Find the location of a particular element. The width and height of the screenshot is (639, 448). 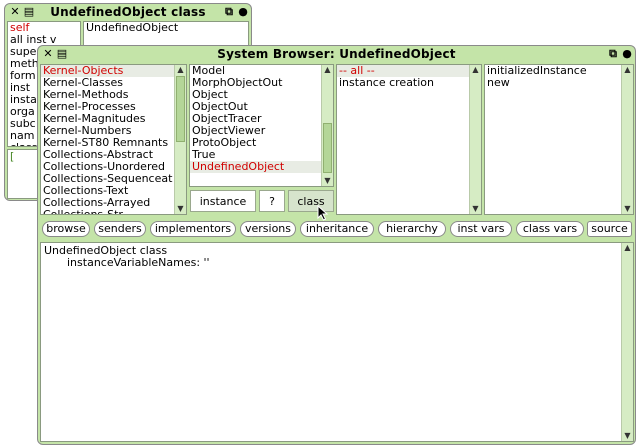

inspector-titlebar: ✕ ▤ UndefinedObject class ⧉ ● is located at coordinates (128, 12).